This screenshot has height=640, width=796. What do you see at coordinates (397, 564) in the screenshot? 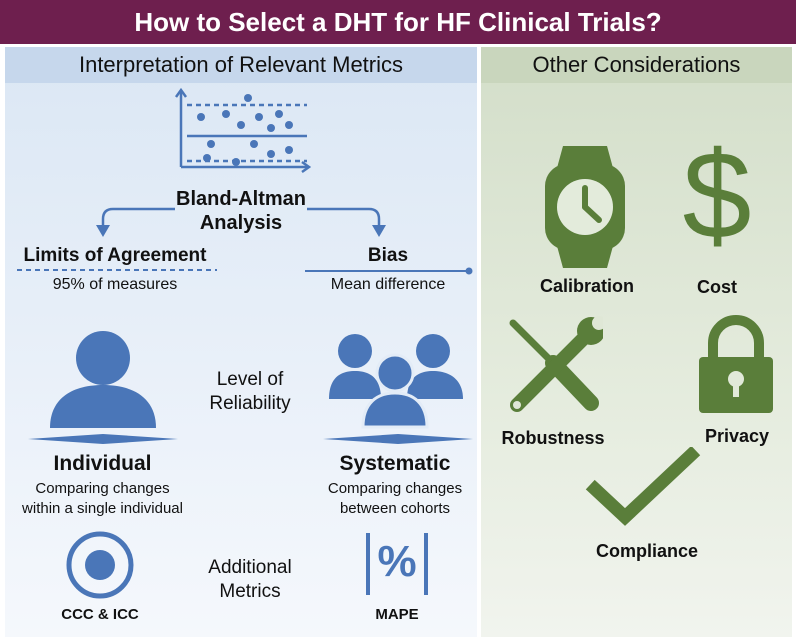
I see `percent-abs-icon: %` at bounding box center [397, 564].